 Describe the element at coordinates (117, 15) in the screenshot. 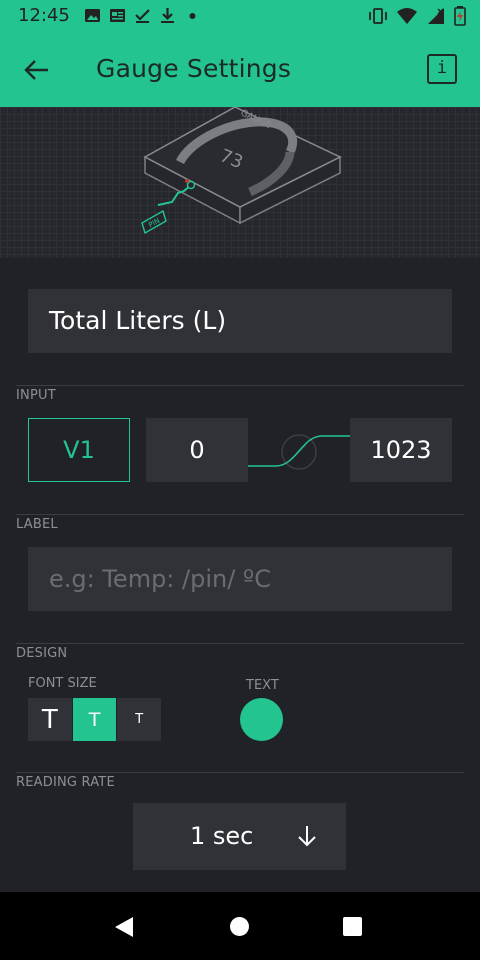

I see `news-icon` at that location.